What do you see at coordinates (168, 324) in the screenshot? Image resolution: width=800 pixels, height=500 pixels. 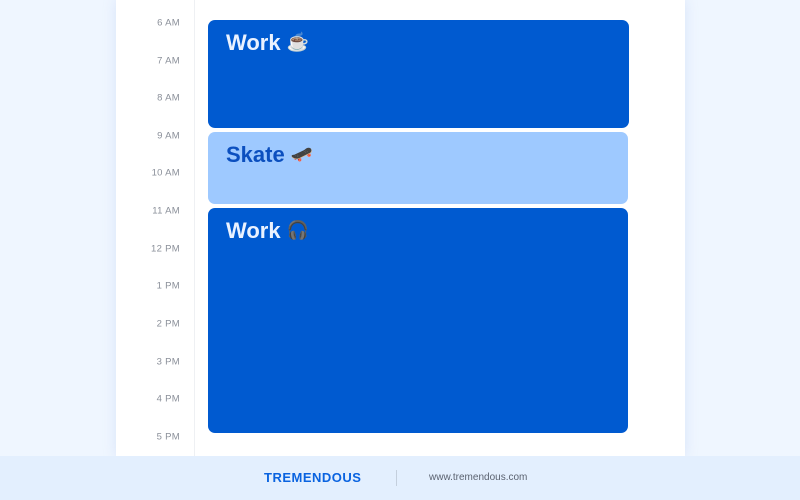 I see `time-label: 2 PM` at bounding box center [168, 324].